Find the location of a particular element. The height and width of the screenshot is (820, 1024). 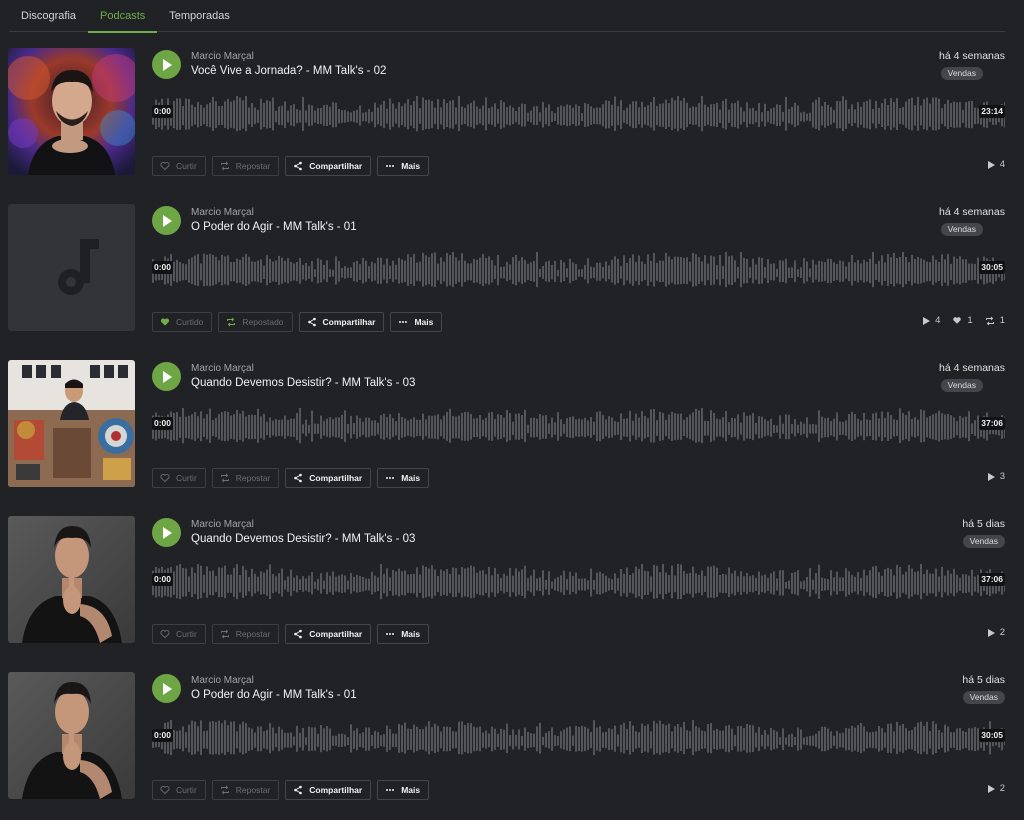

like-button: Curtido is located at coordinates (182, 322).